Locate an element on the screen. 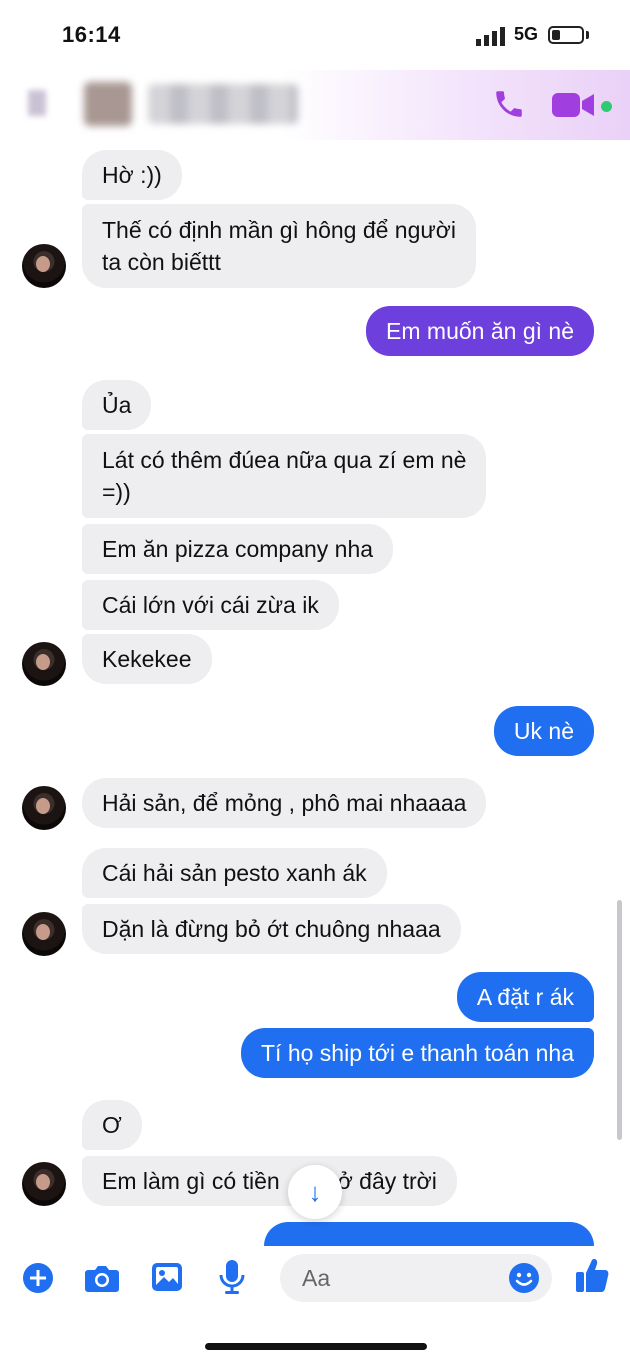 This screenshot has height=1364, width=630. contact-avatar is located at coordinates (108, 104).